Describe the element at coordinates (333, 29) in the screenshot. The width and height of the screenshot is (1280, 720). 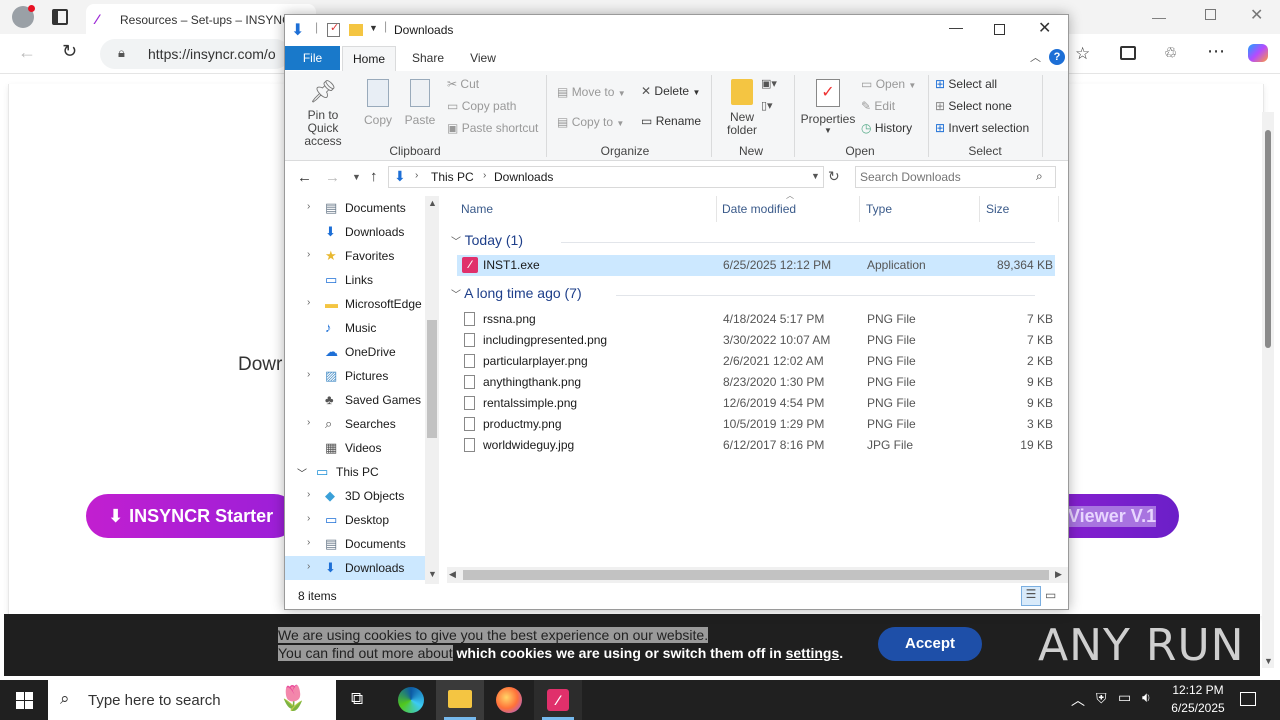
I see `properties-quick-icon: ✓` at that location.